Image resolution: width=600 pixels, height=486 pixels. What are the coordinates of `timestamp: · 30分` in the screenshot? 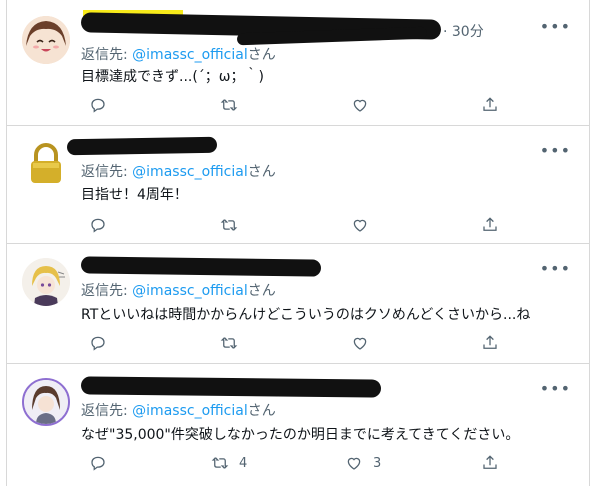 It's located at (463, 31).